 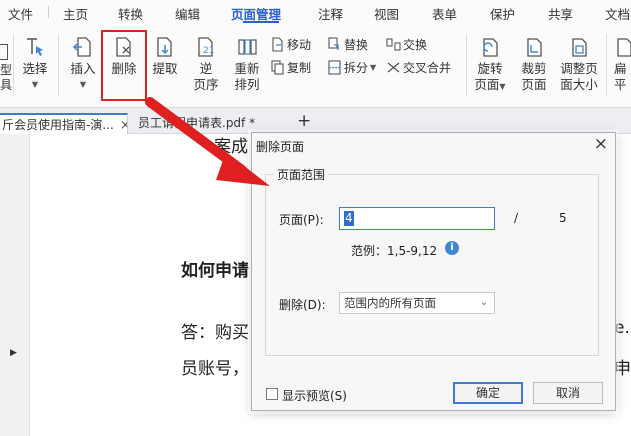 What do you see at coordinates (622, 64) in the screenshot?
I see `flatten-button: 扁 平` at bounding box center [622, 64].